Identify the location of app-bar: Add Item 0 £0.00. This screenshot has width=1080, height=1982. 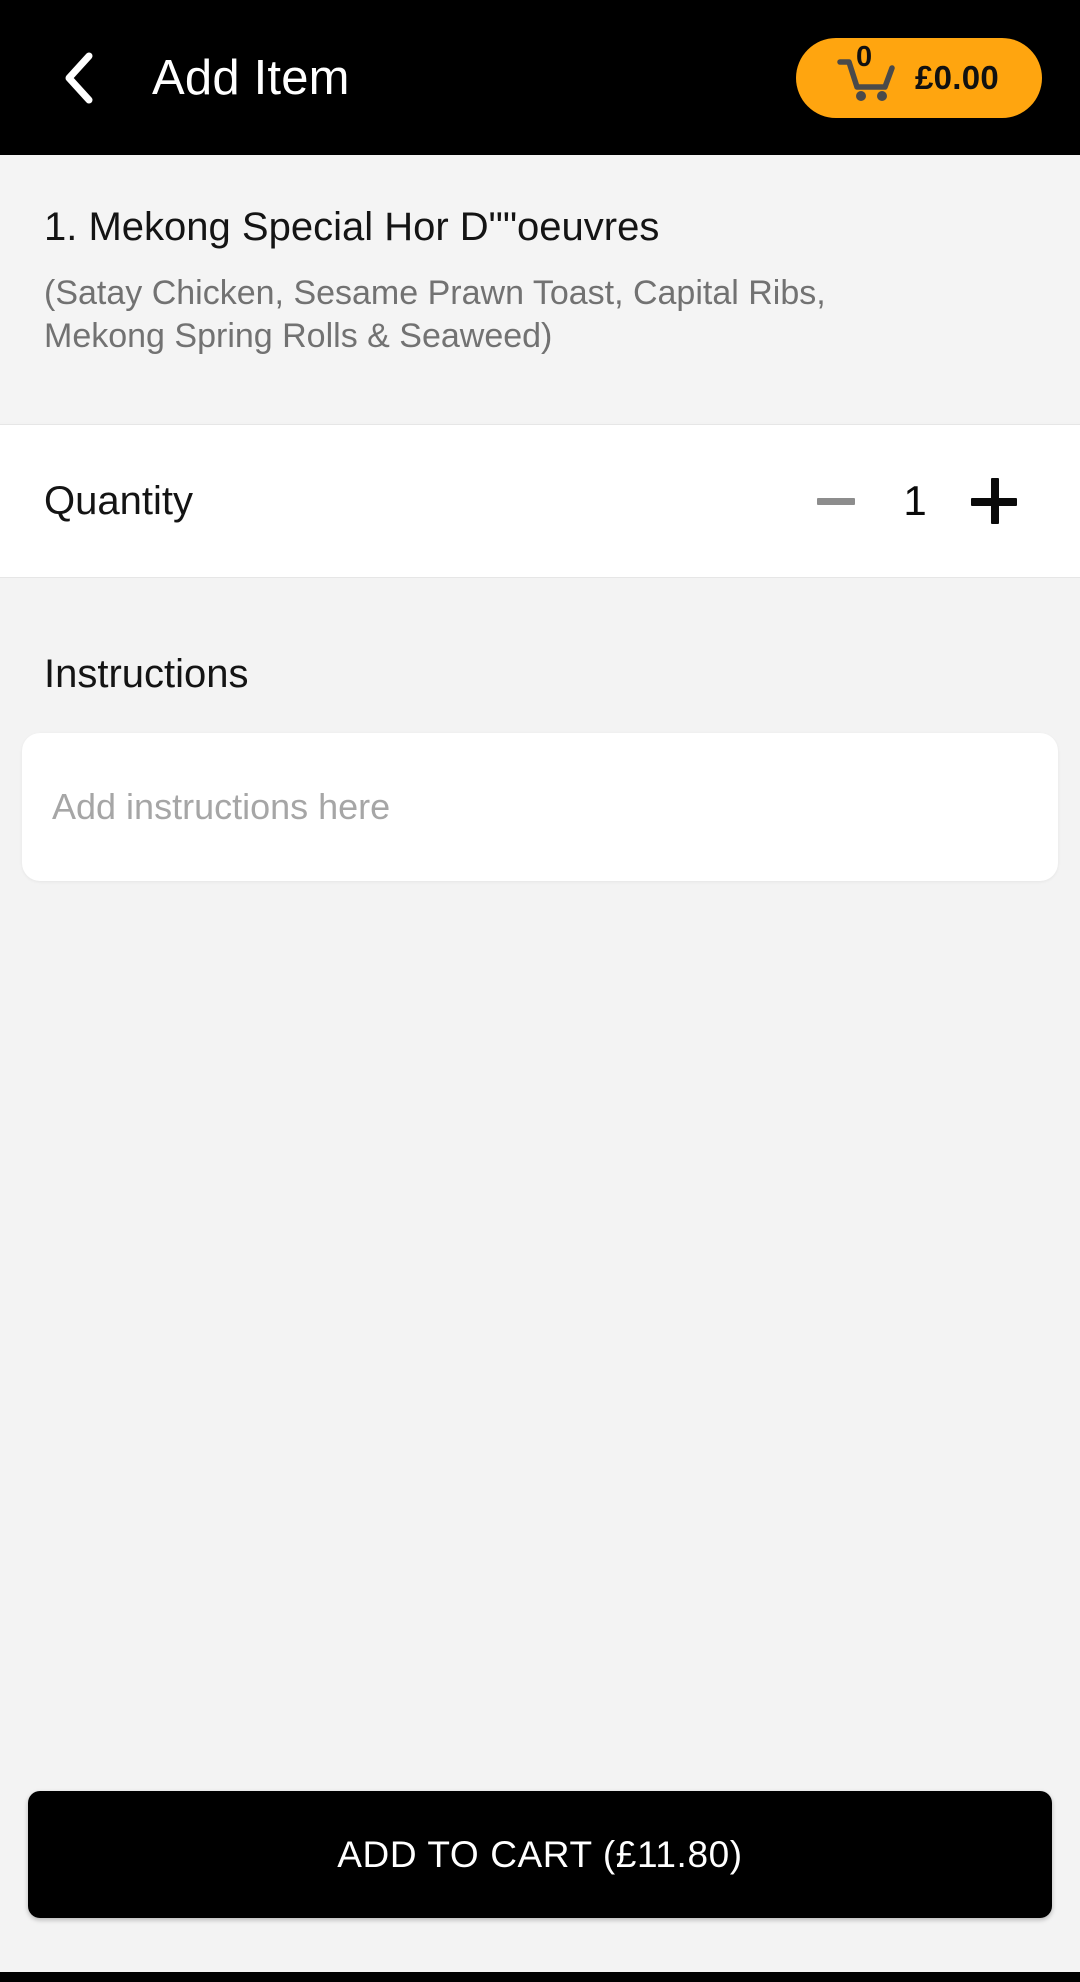
(540, 77).